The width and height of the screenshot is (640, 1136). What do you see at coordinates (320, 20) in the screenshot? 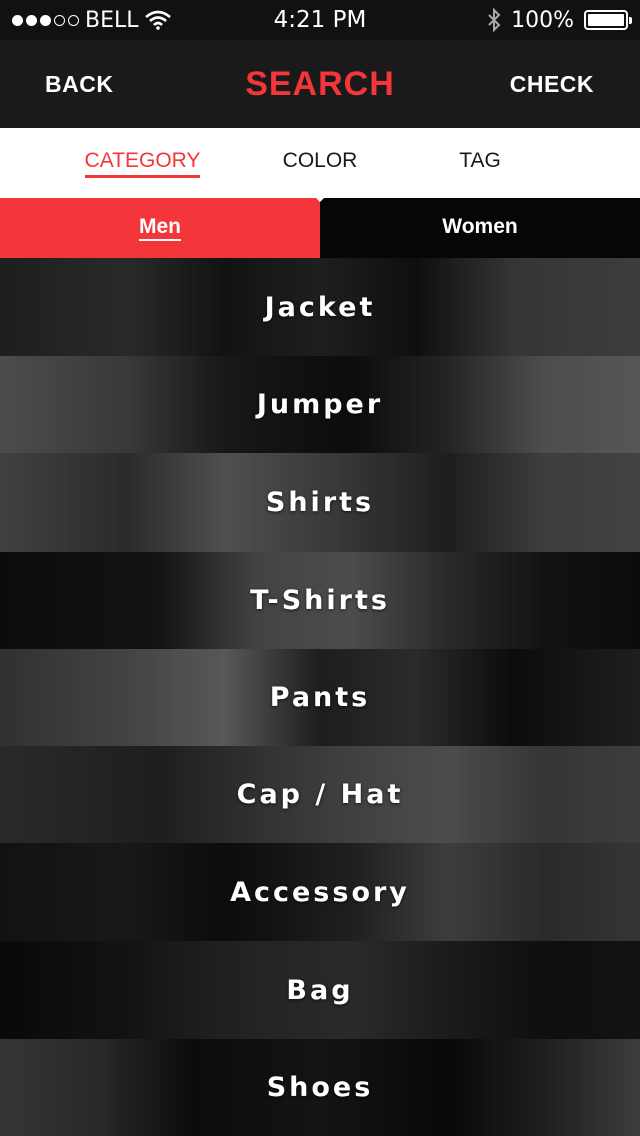
I see `status-bar: BELL 4:21 PM 100%` at bounding box center [320, 20].